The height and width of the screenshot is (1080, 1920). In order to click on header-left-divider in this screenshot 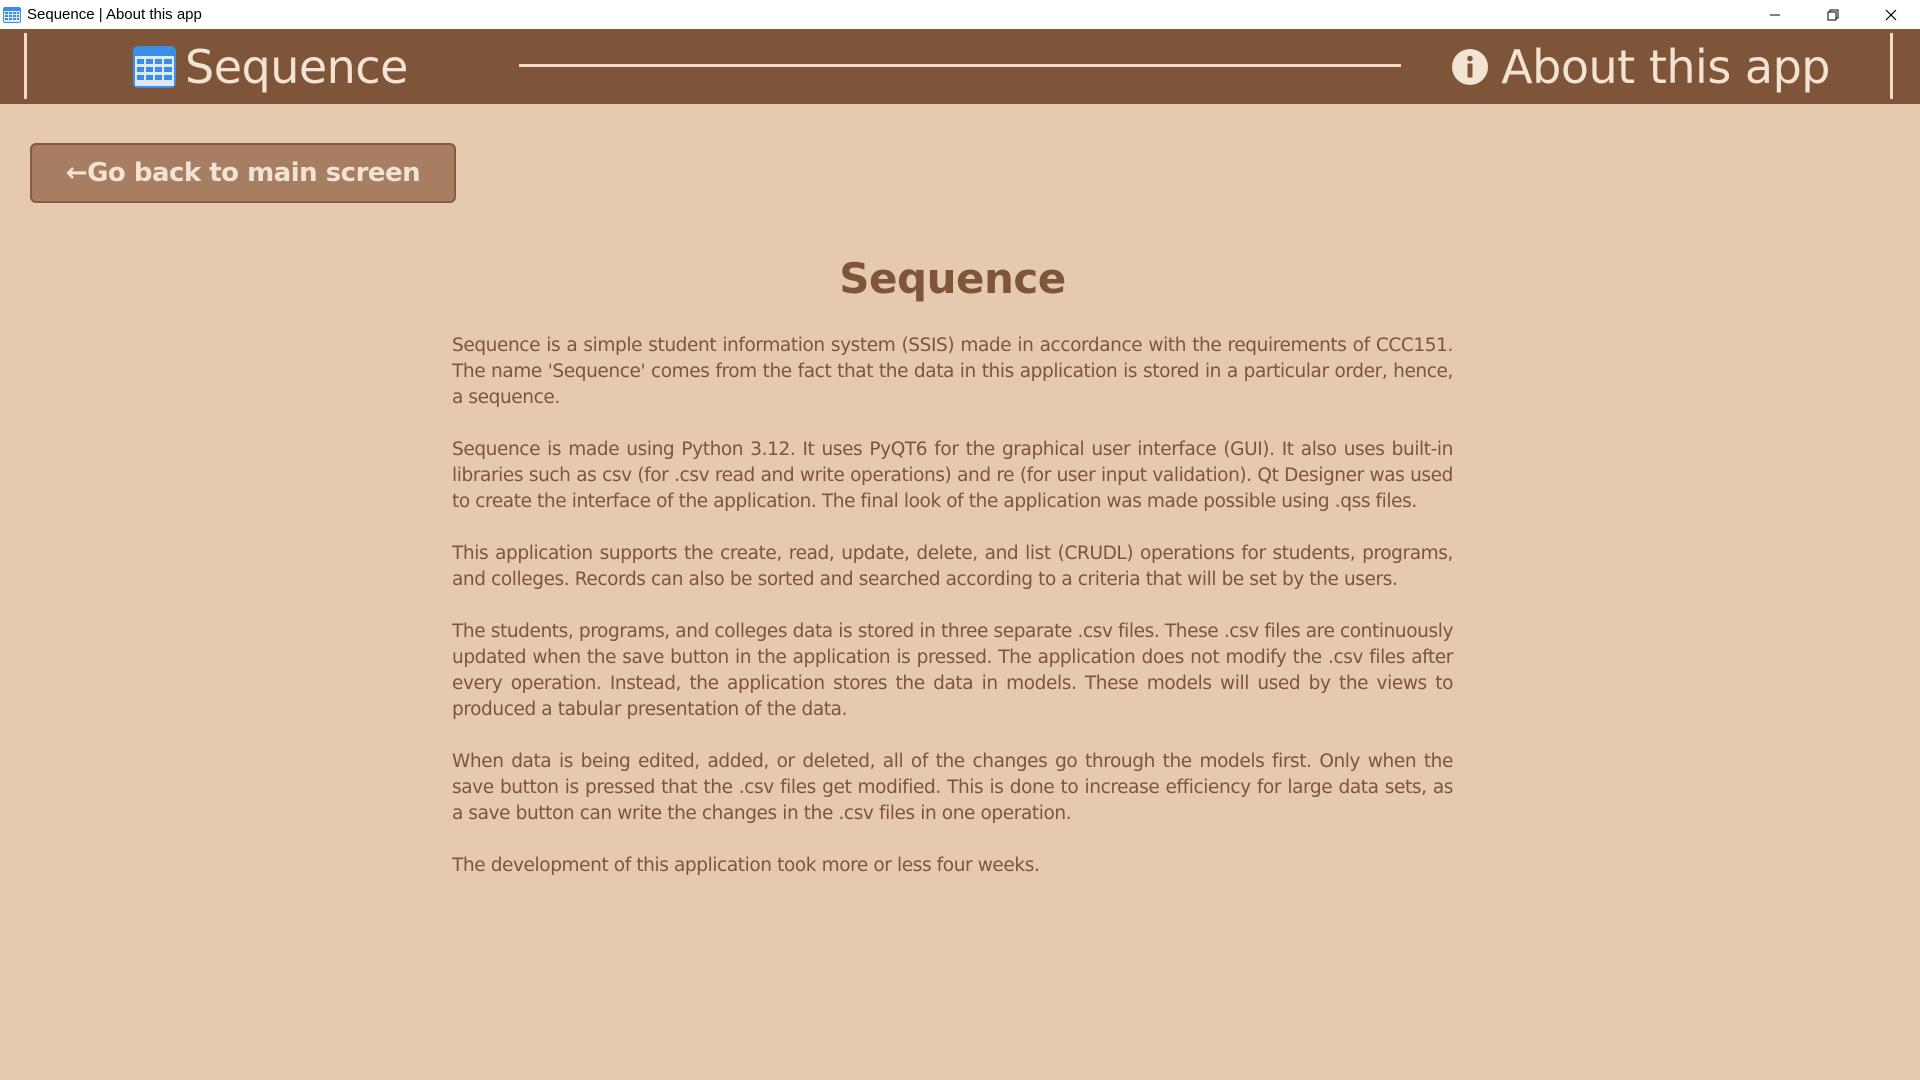, I will do `click(25, 66)`.